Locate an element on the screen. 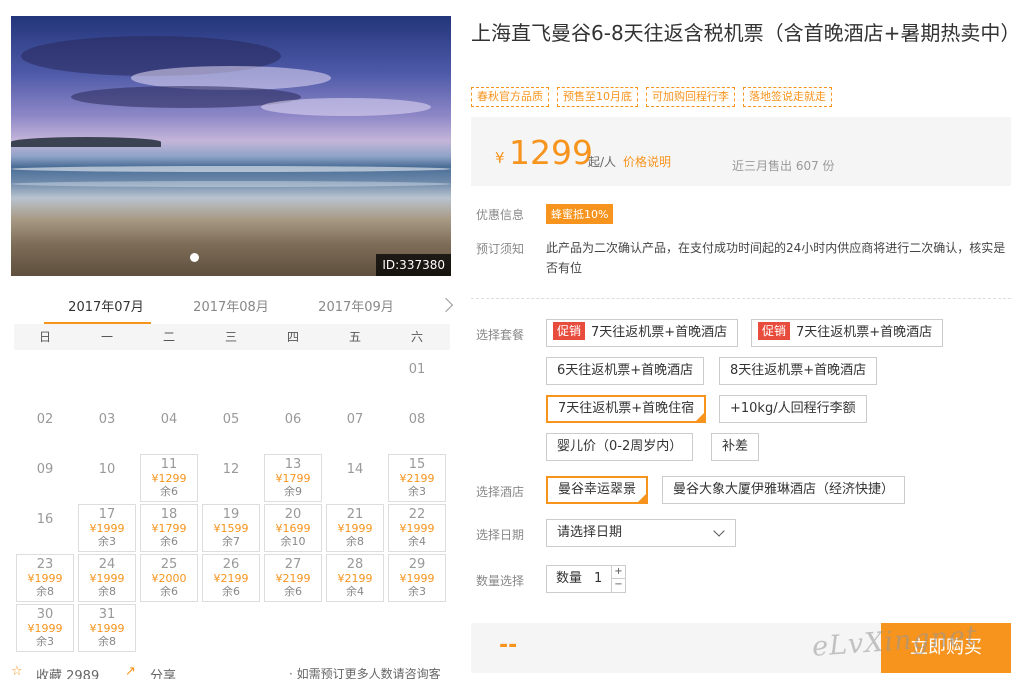 The height and width of the screenshot is (679, 1020). tab-month-2: 2017年08月 is located at coordinates (231, 305).